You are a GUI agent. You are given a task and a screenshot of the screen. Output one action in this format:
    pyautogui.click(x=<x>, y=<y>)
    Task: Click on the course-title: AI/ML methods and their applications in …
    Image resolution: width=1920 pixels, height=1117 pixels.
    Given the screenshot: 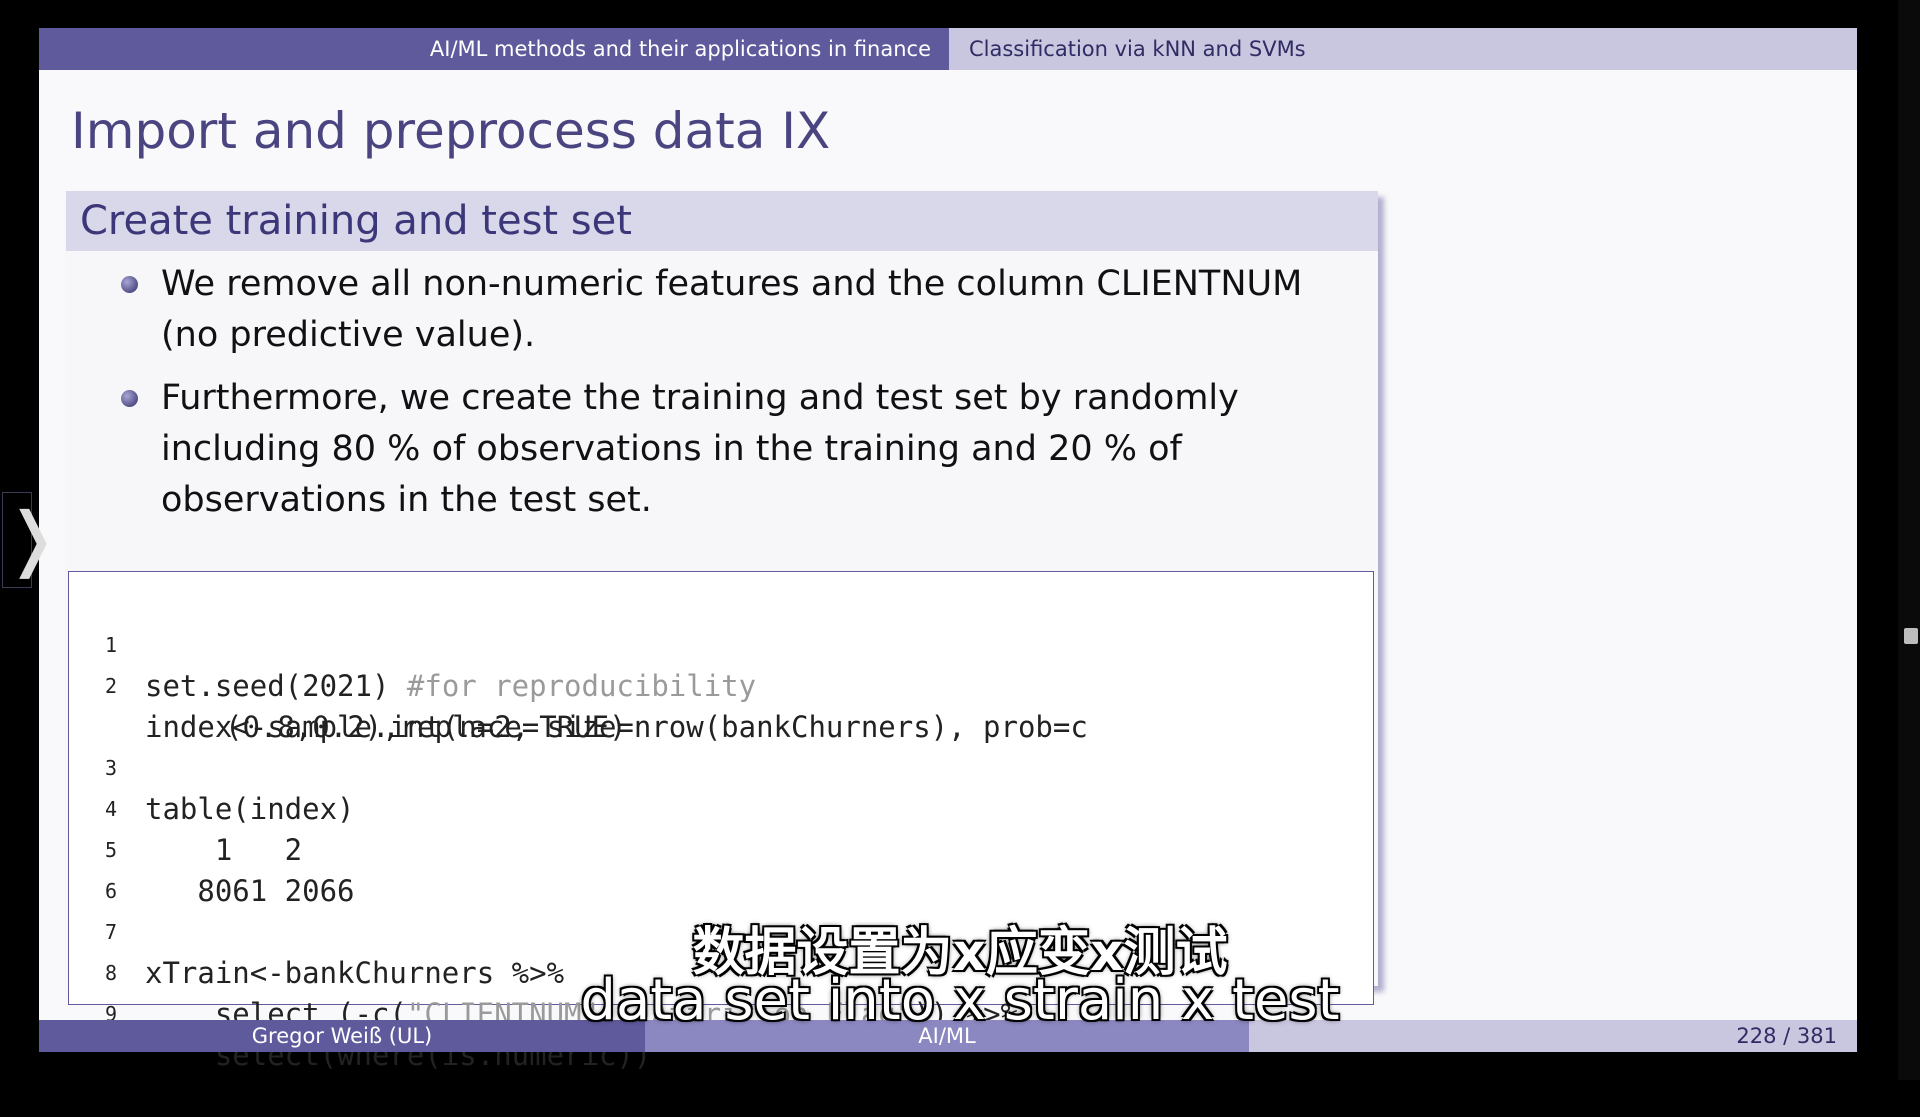 What is the action you would take?
    pyautogui.click(x=494, y=49)
    